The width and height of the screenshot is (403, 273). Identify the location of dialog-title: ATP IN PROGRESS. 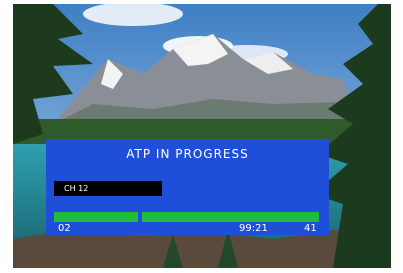
(187, 154).